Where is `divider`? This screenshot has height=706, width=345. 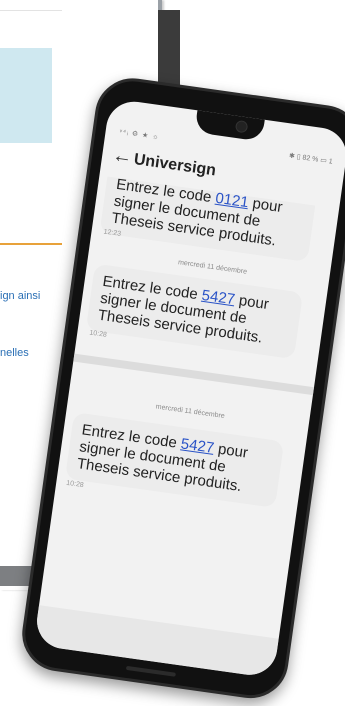 divider is located at coordinates (31, 10).